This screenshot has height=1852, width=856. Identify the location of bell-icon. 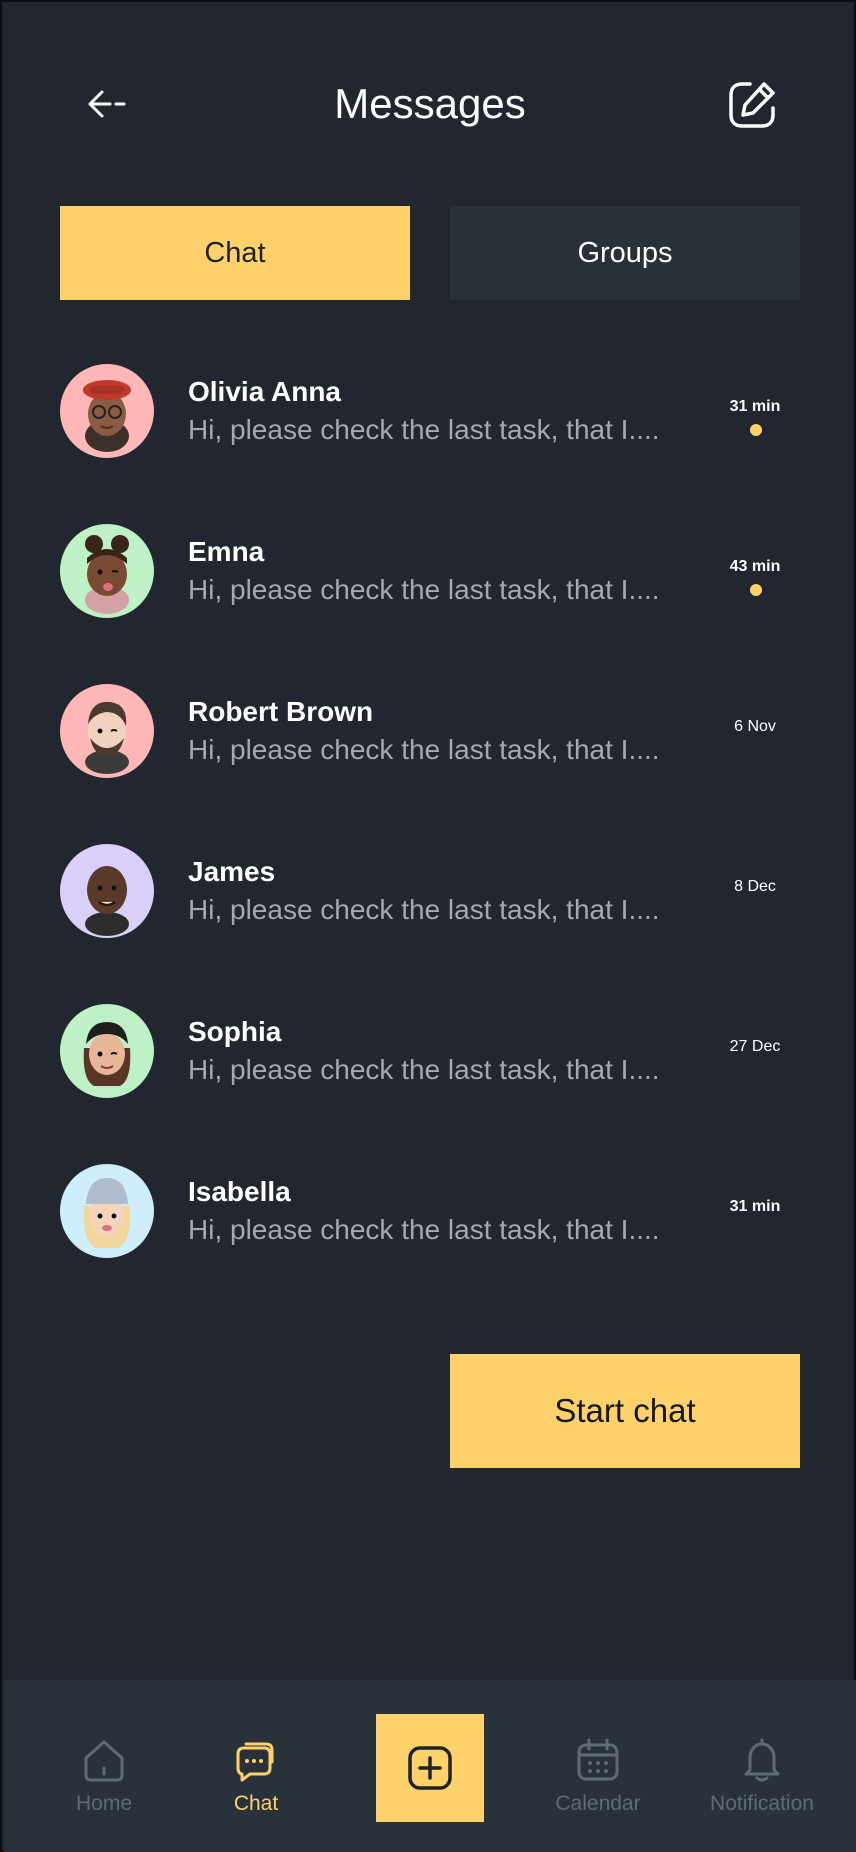
(762, 1760).